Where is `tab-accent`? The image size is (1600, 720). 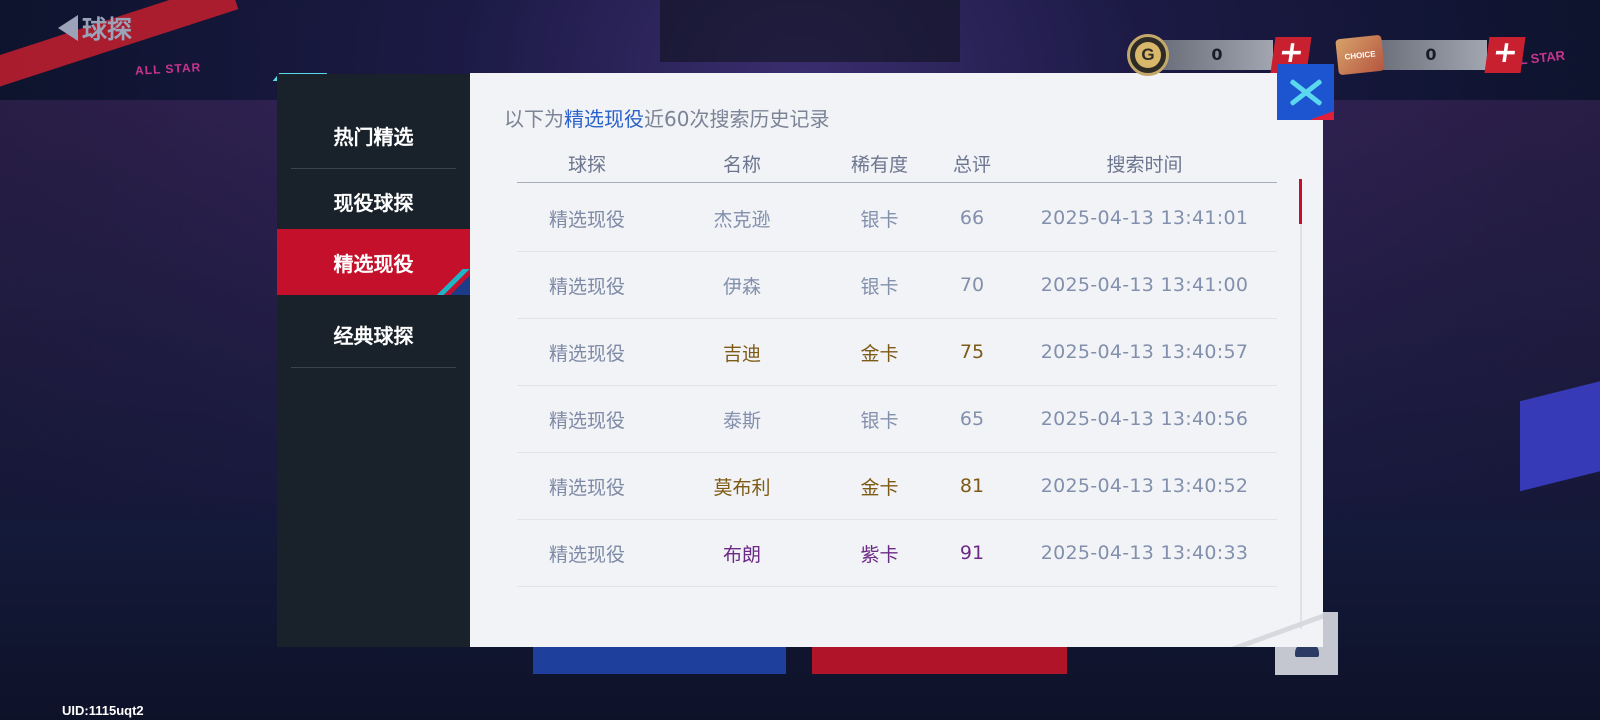 tab-accent is located at coordinates (450, 282).